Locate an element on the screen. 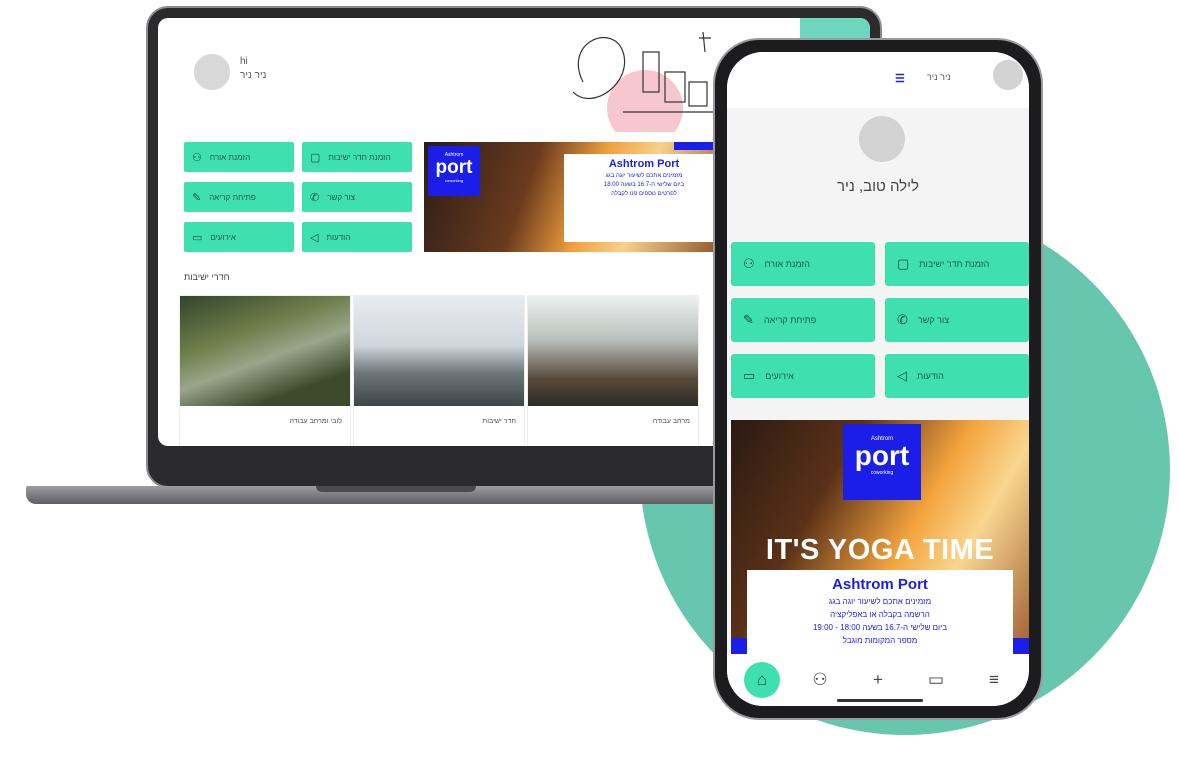 The width and height of the screenshot is (1179, 765). user-name: ניר ניר is located at coordinates (253, 75).